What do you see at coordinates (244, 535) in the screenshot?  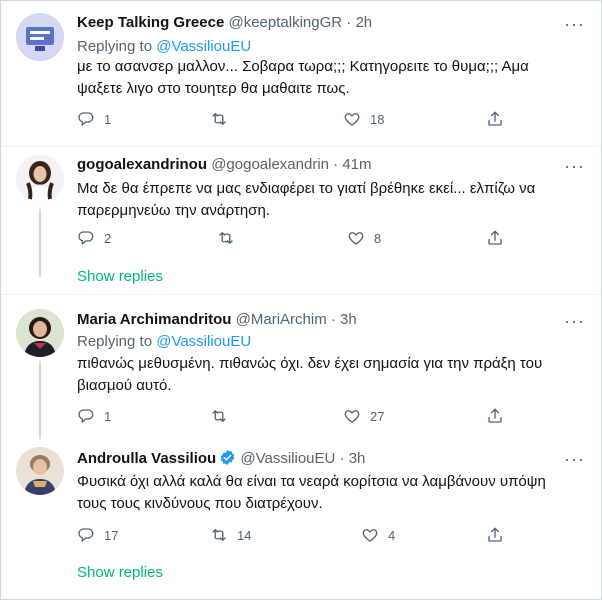 I see `retweet-count: 14` at bounding box center [244, 535].